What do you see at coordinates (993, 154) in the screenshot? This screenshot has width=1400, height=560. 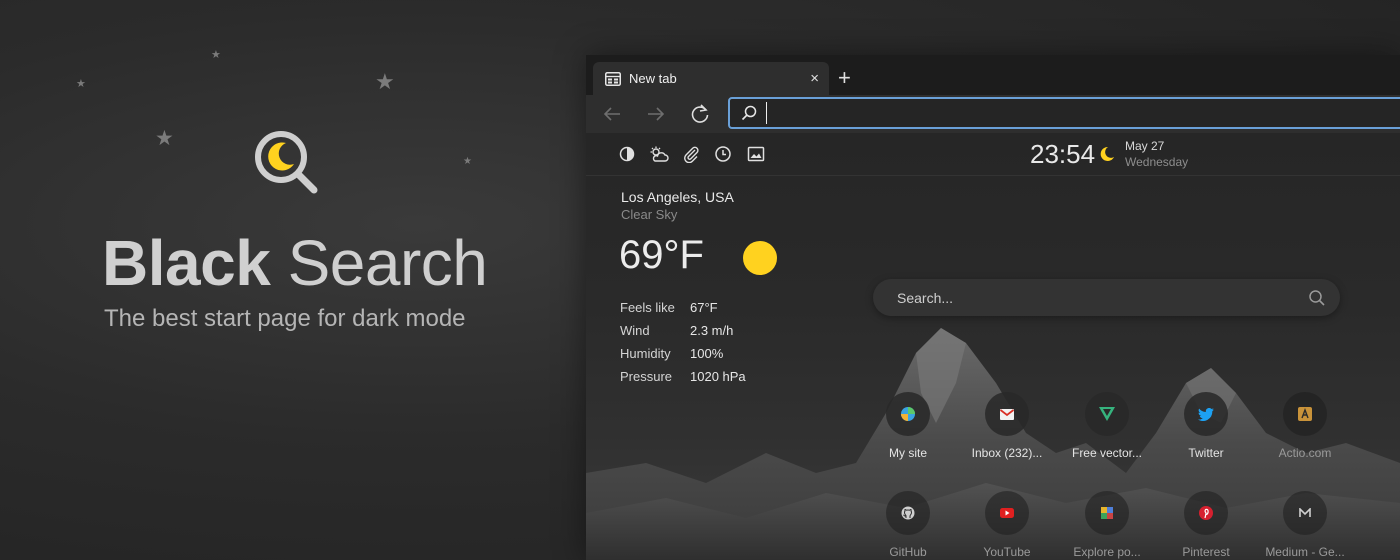 I see `page-top-bar: 23:54 May 27 Wednesday` at bounding box center [993, 154].